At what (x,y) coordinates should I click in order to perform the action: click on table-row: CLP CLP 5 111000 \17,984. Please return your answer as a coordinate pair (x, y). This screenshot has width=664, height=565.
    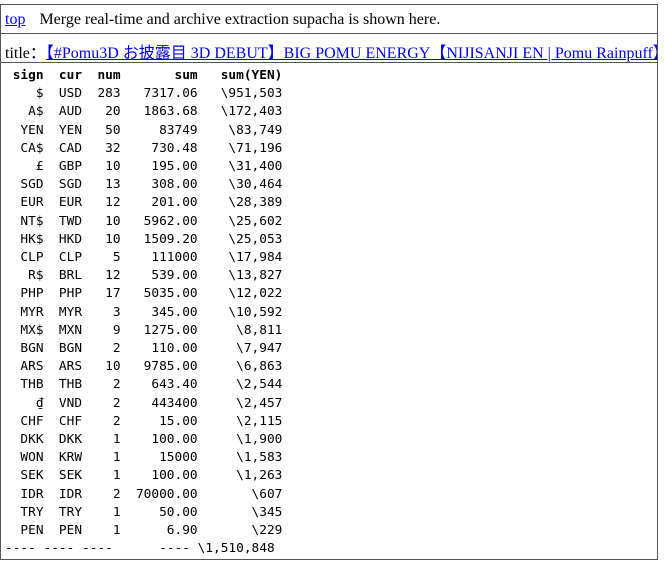
    Looking at the image, I should click on (151, 258).